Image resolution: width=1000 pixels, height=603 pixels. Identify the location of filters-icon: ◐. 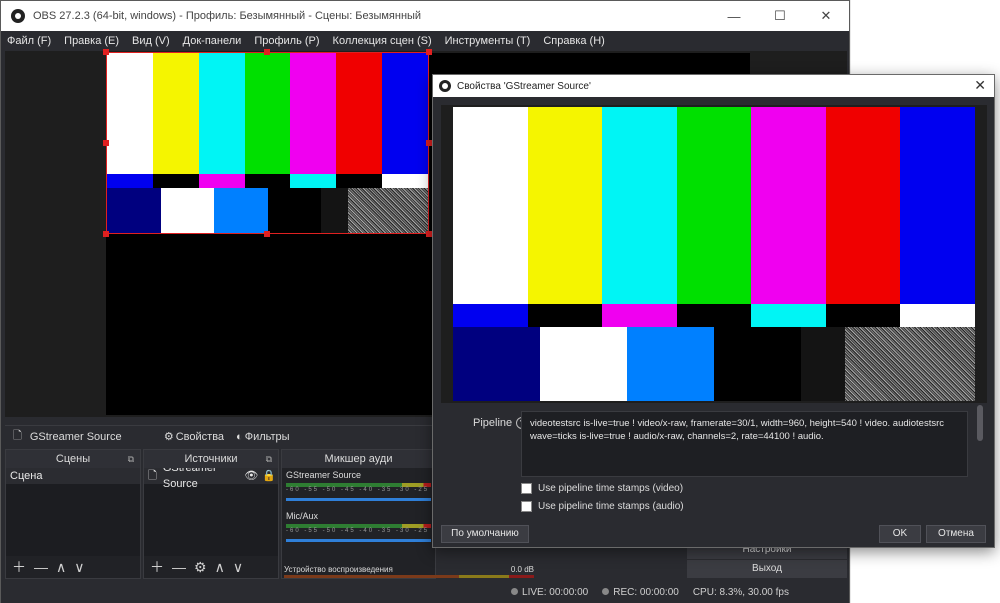
(239, 437).